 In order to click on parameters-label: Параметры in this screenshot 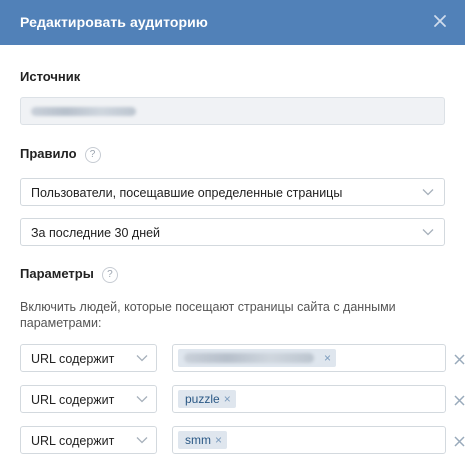, I will do `click(57, 273)`.